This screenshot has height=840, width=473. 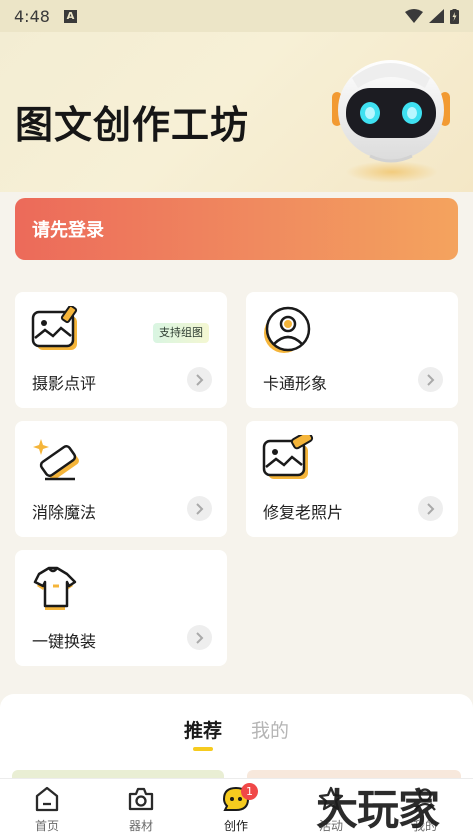 What do you see at coordinates (68, 230) in the screenshot?
I see `login-label: 请先登录` at bounding box center [68, 230].